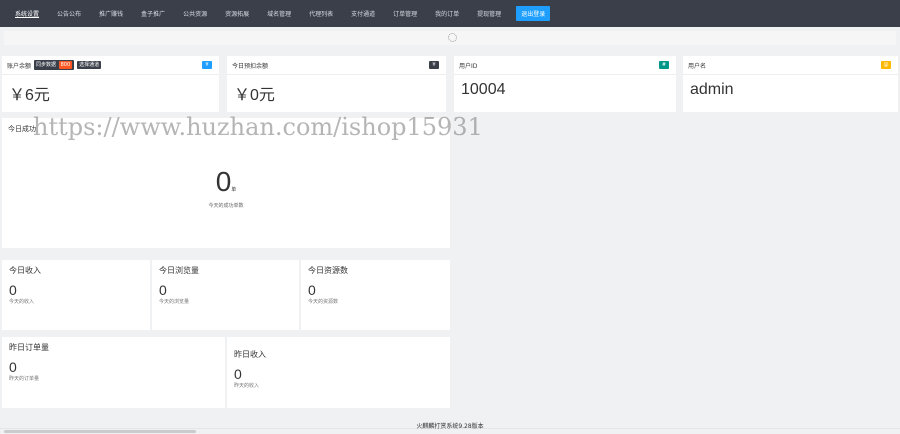 This screenshot has width=900, height=434. I want to click on loading-spinner-icon, so click(452, 37).